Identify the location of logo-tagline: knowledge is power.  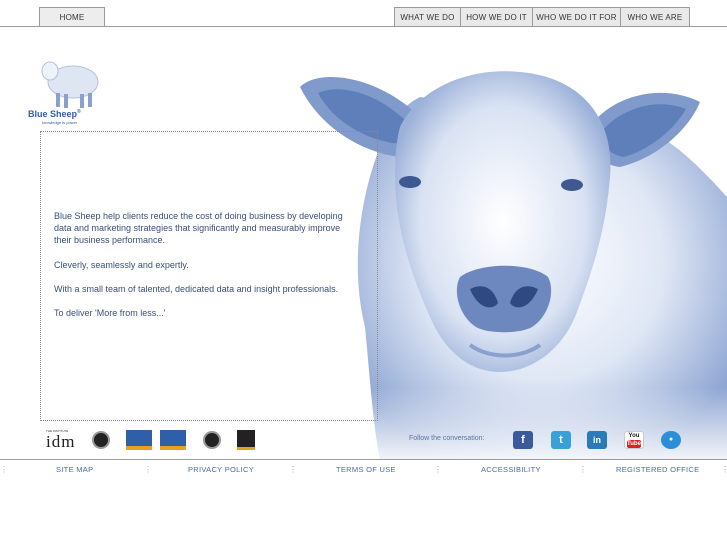
(60, 122).